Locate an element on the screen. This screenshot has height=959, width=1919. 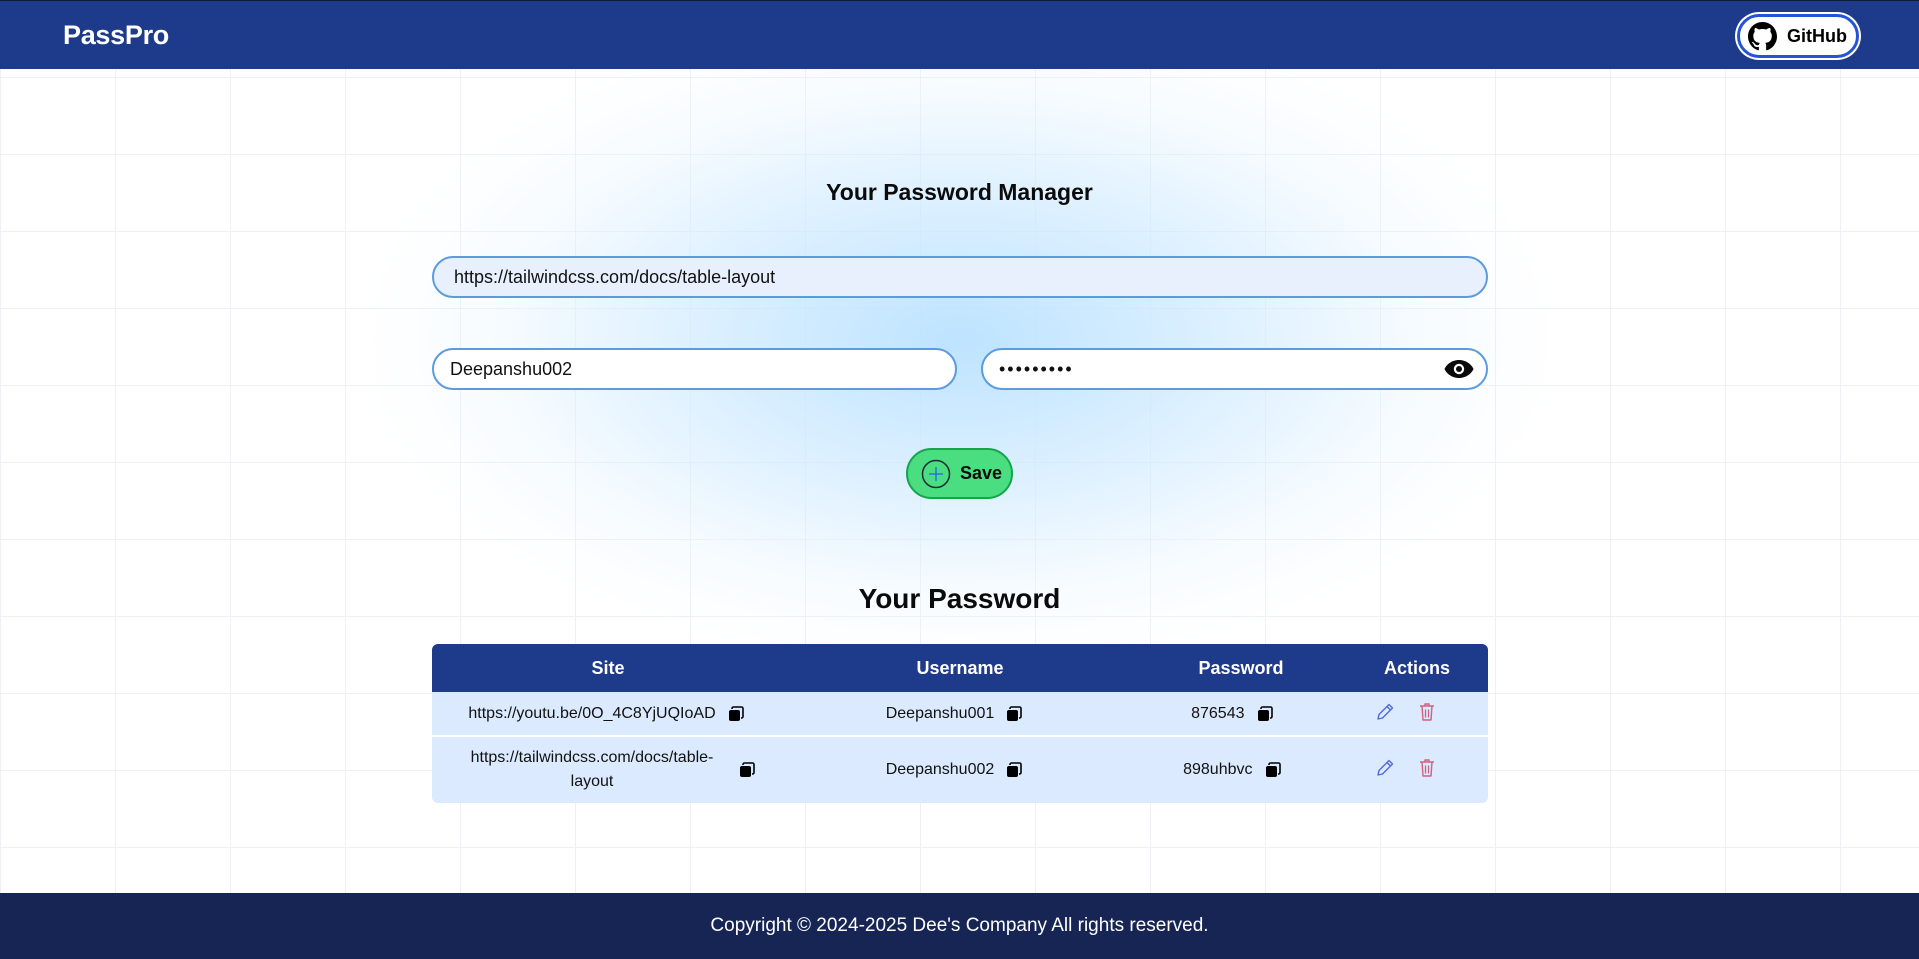
username-text: Deepanshu001 is located at coordinates (940, 713).